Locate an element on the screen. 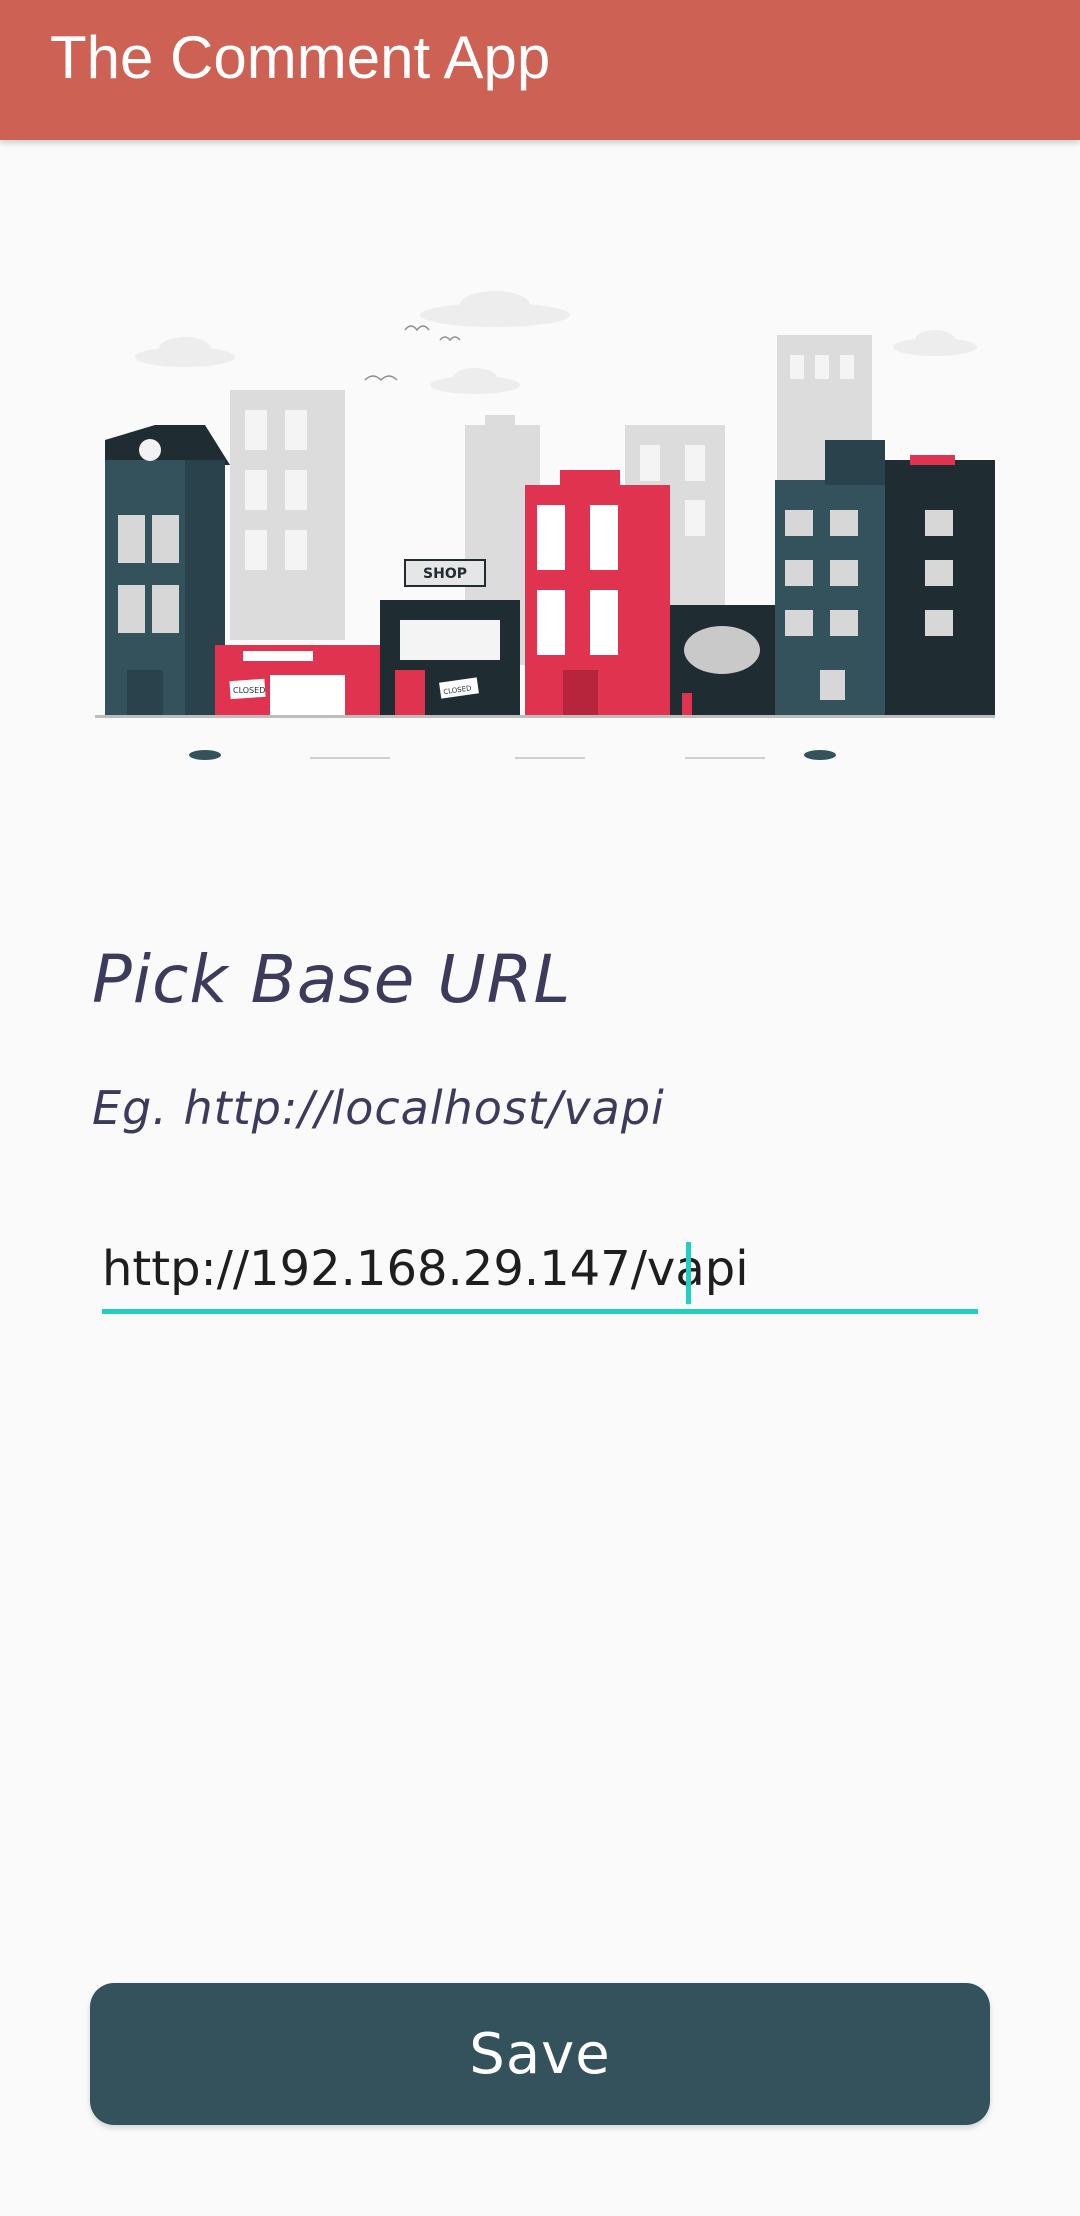 Image resolution: width=1080 pixels, height=2216 pixels. left-house is located at coordinates (167, 570).